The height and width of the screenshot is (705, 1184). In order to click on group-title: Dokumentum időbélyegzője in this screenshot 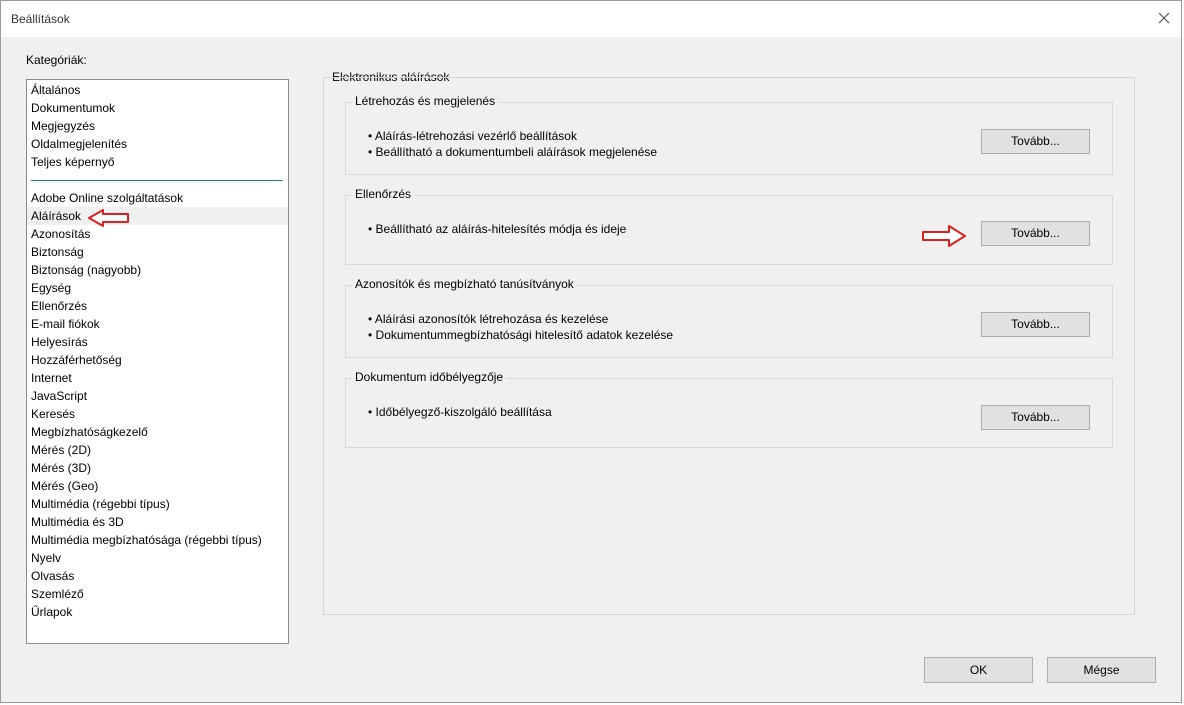, I will do `click(429, 377)`.